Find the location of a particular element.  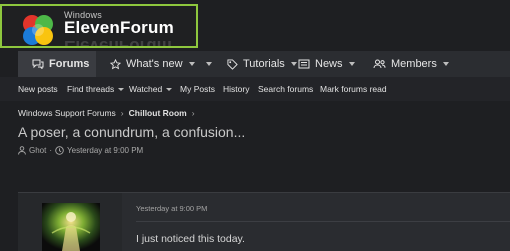

nav-tutorials: Tutorials is located at coordinates (262, 64).